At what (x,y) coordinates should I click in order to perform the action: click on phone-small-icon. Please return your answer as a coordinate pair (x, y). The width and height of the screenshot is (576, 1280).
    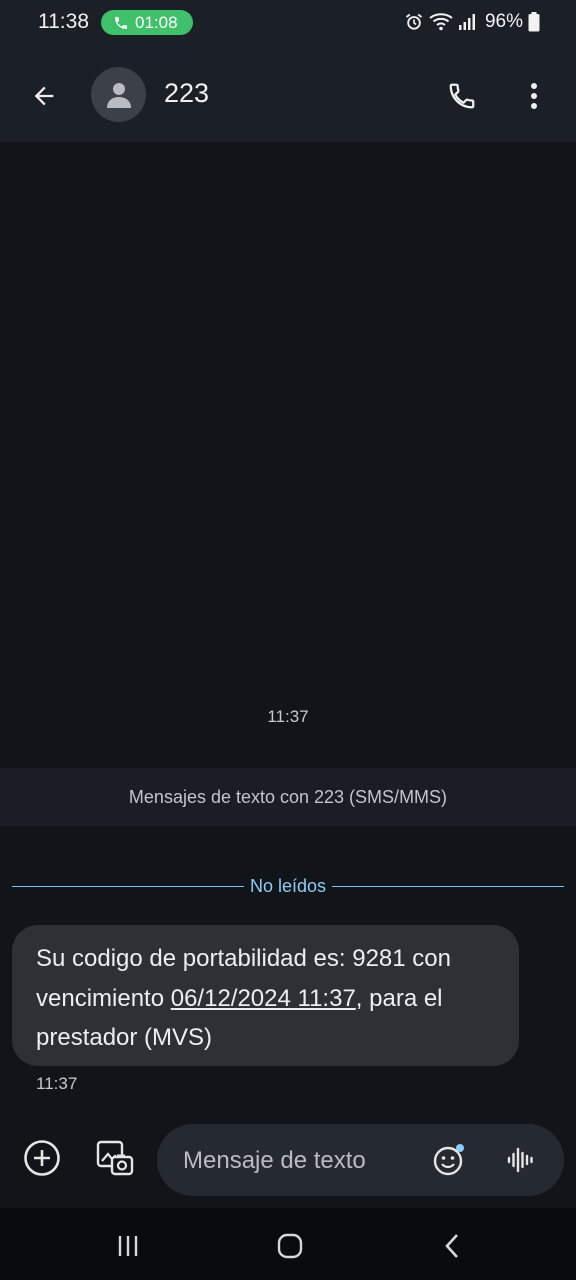
    Looking at the image, I should click on (121, 22).